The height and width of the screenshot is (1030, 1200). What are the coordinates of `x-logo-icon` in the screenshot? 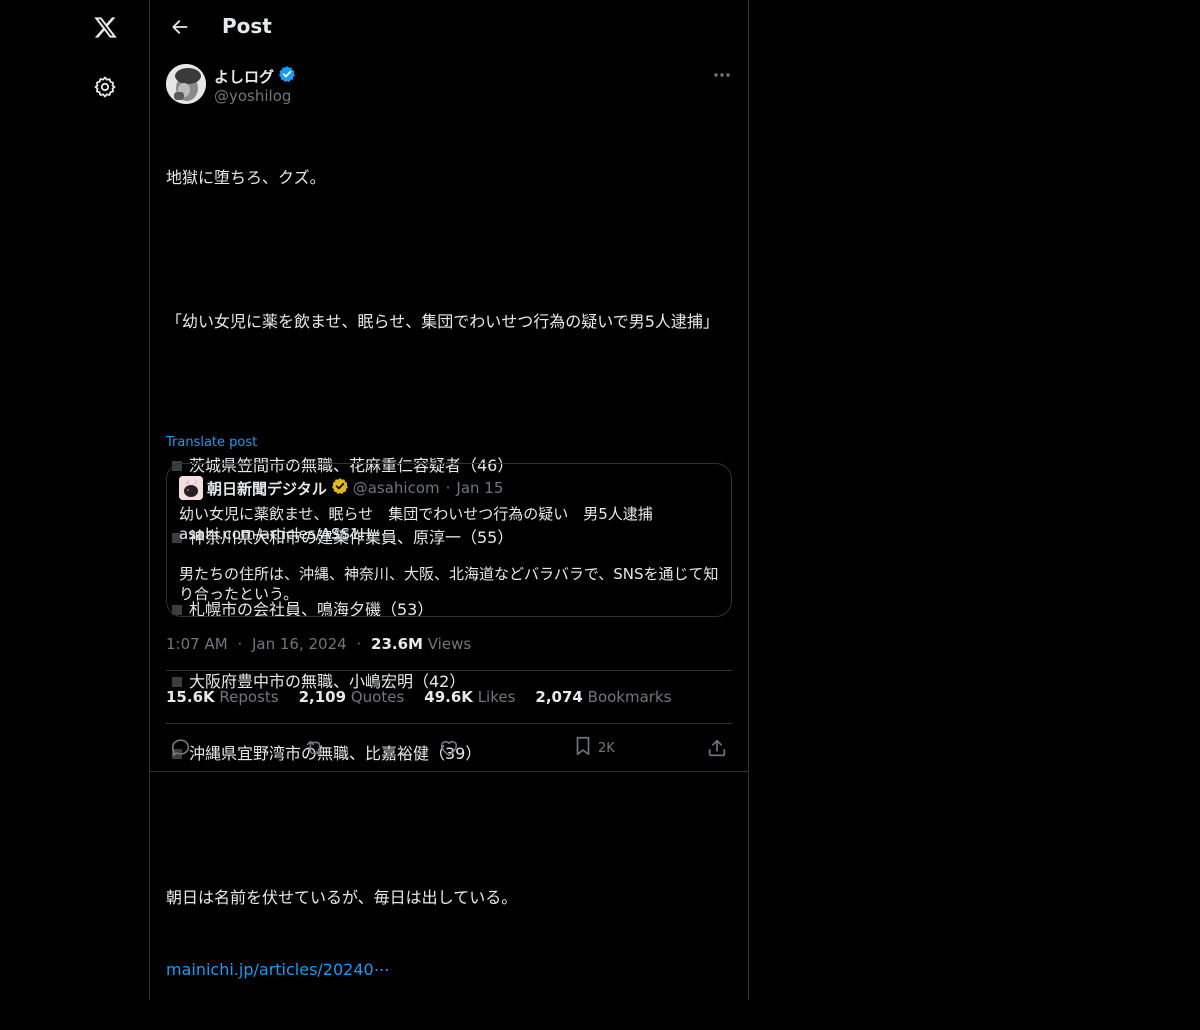 It's located at (105, 27).